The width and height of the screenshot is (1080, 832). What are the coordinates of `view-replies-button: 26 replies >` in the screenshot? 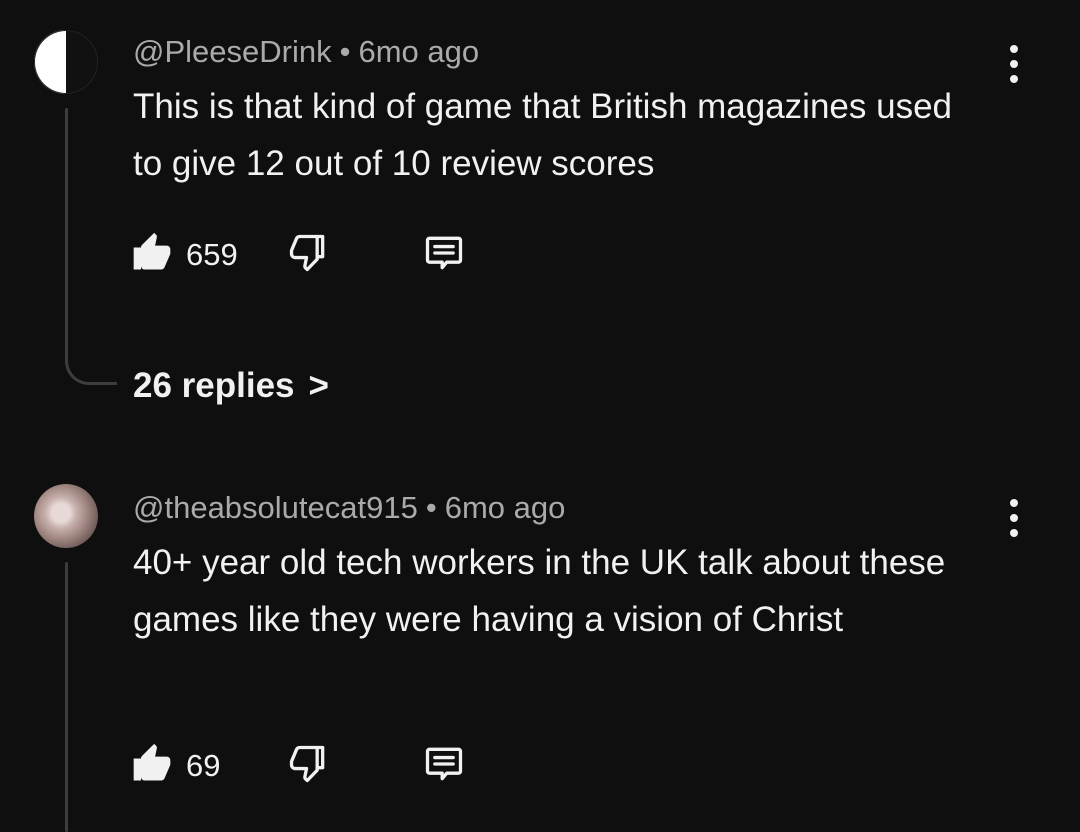 It's located at (231, 386).